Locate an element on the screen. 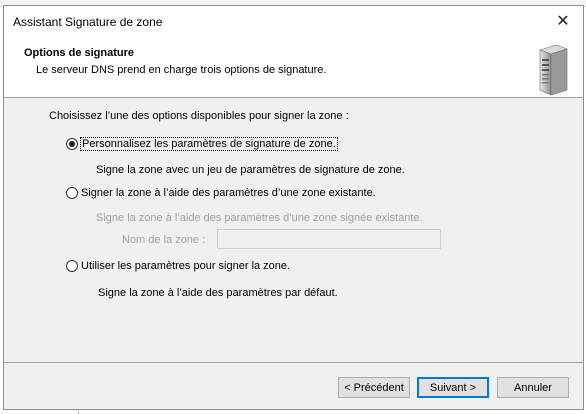  server-icon is located at coordinates (553, 70).